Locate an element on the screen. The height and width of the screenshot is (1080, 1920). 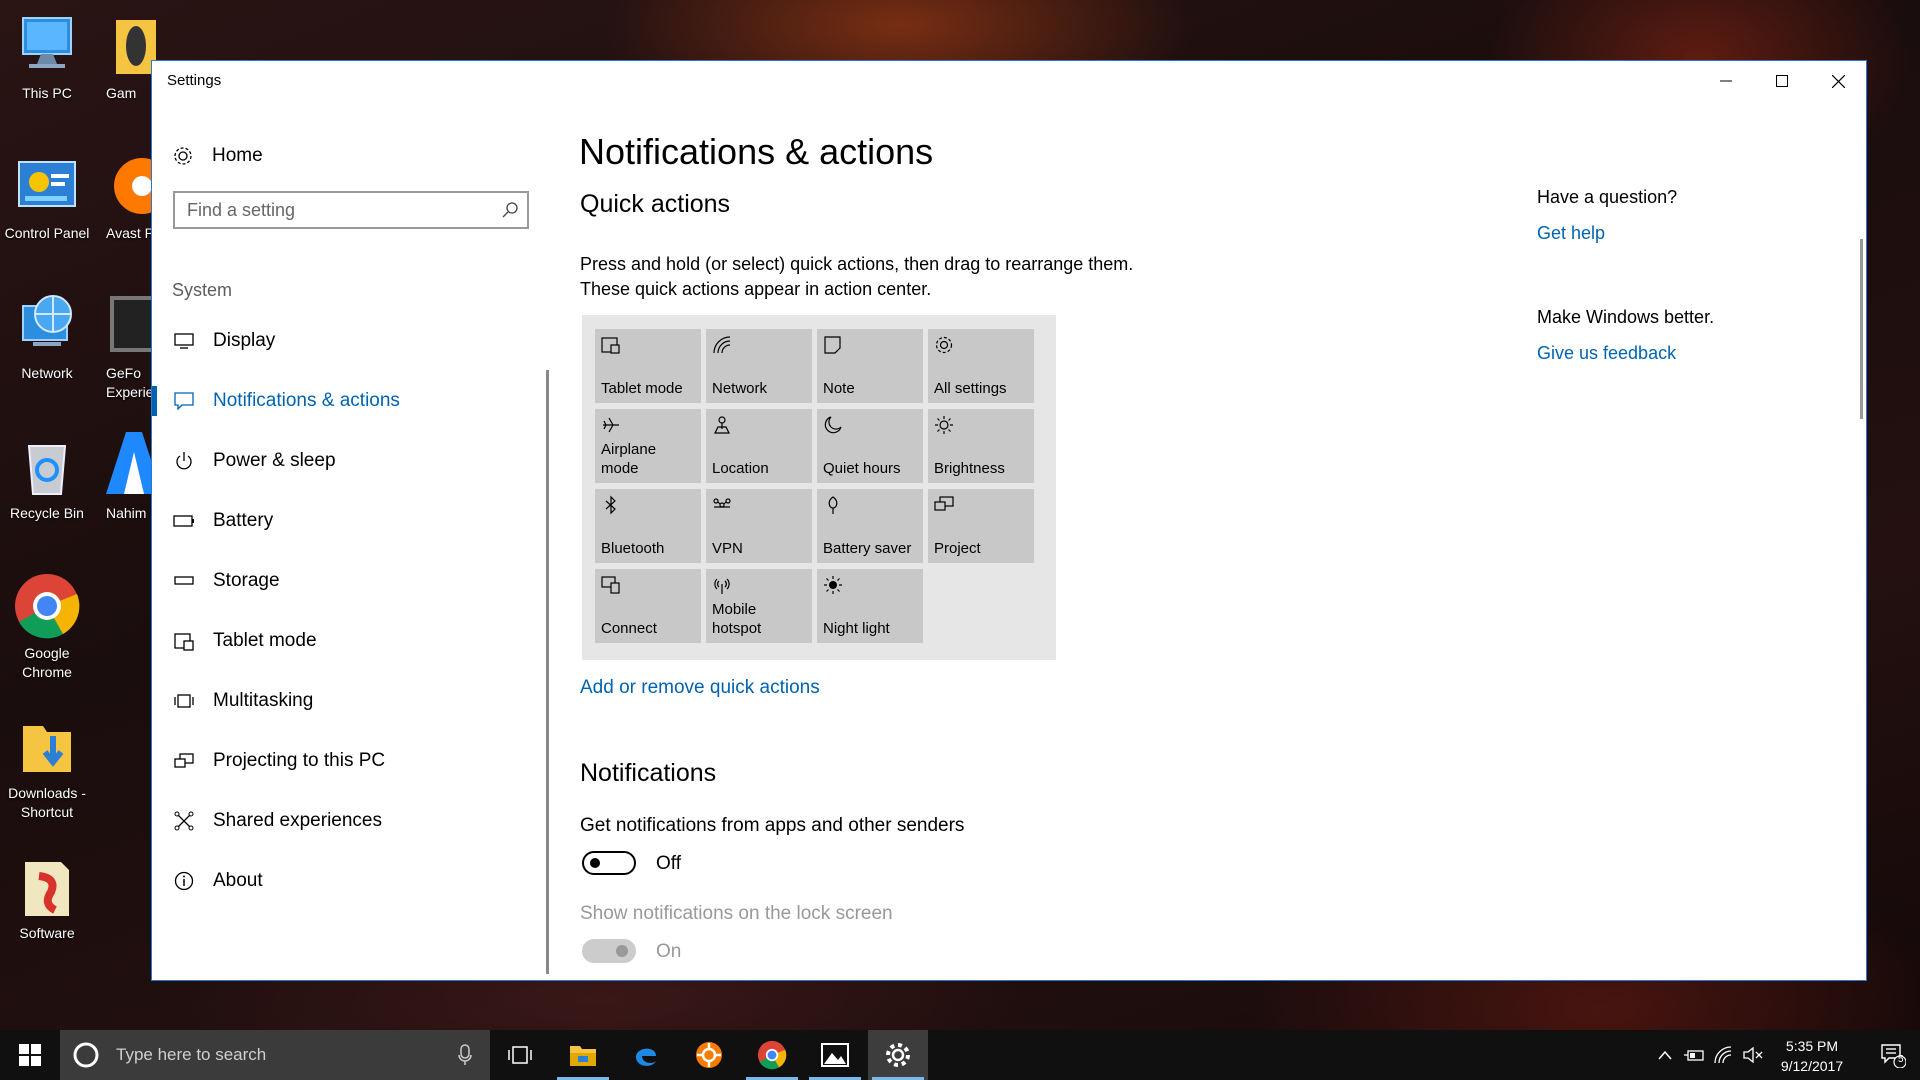
airplane-icon is located at coordinates (648, 426).